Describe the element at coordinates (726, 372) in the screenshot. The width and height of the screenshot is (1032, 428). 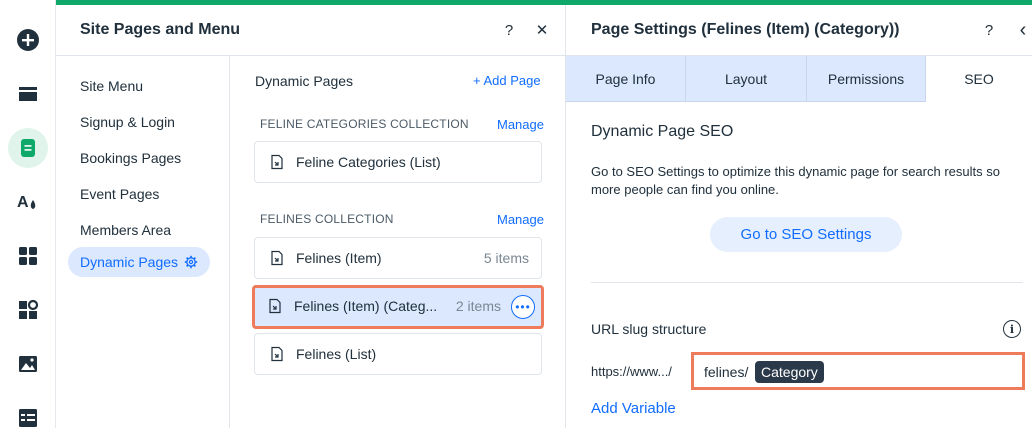
I see `url-slug-text: felines/` at that location.